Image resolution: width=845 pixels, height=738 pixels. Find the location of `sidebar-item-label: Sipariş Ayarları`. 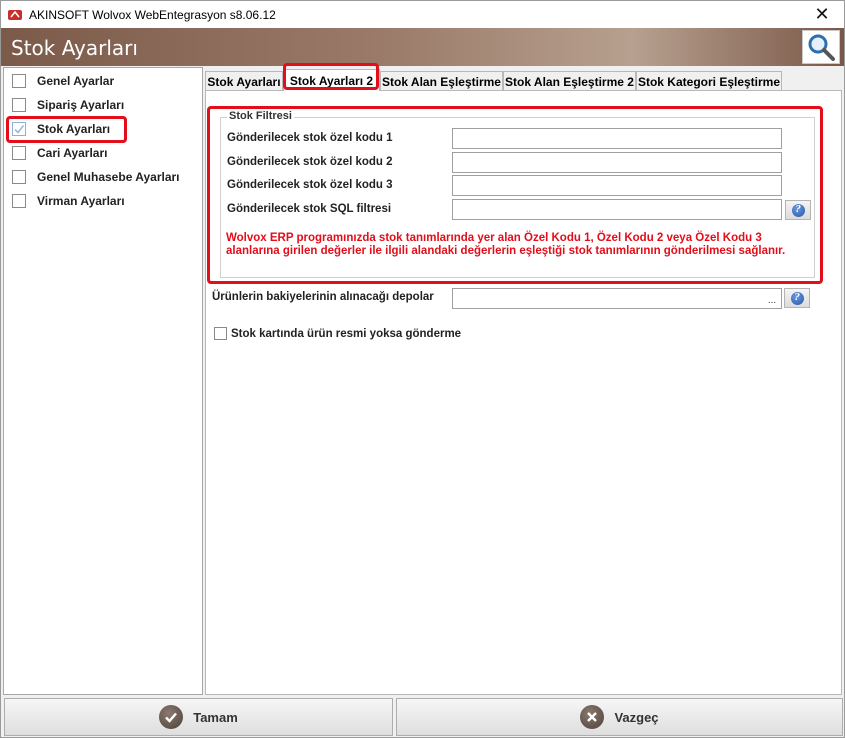

sidebar-item-label: Sipariş Ayarları is located at coordinates (81, 105).